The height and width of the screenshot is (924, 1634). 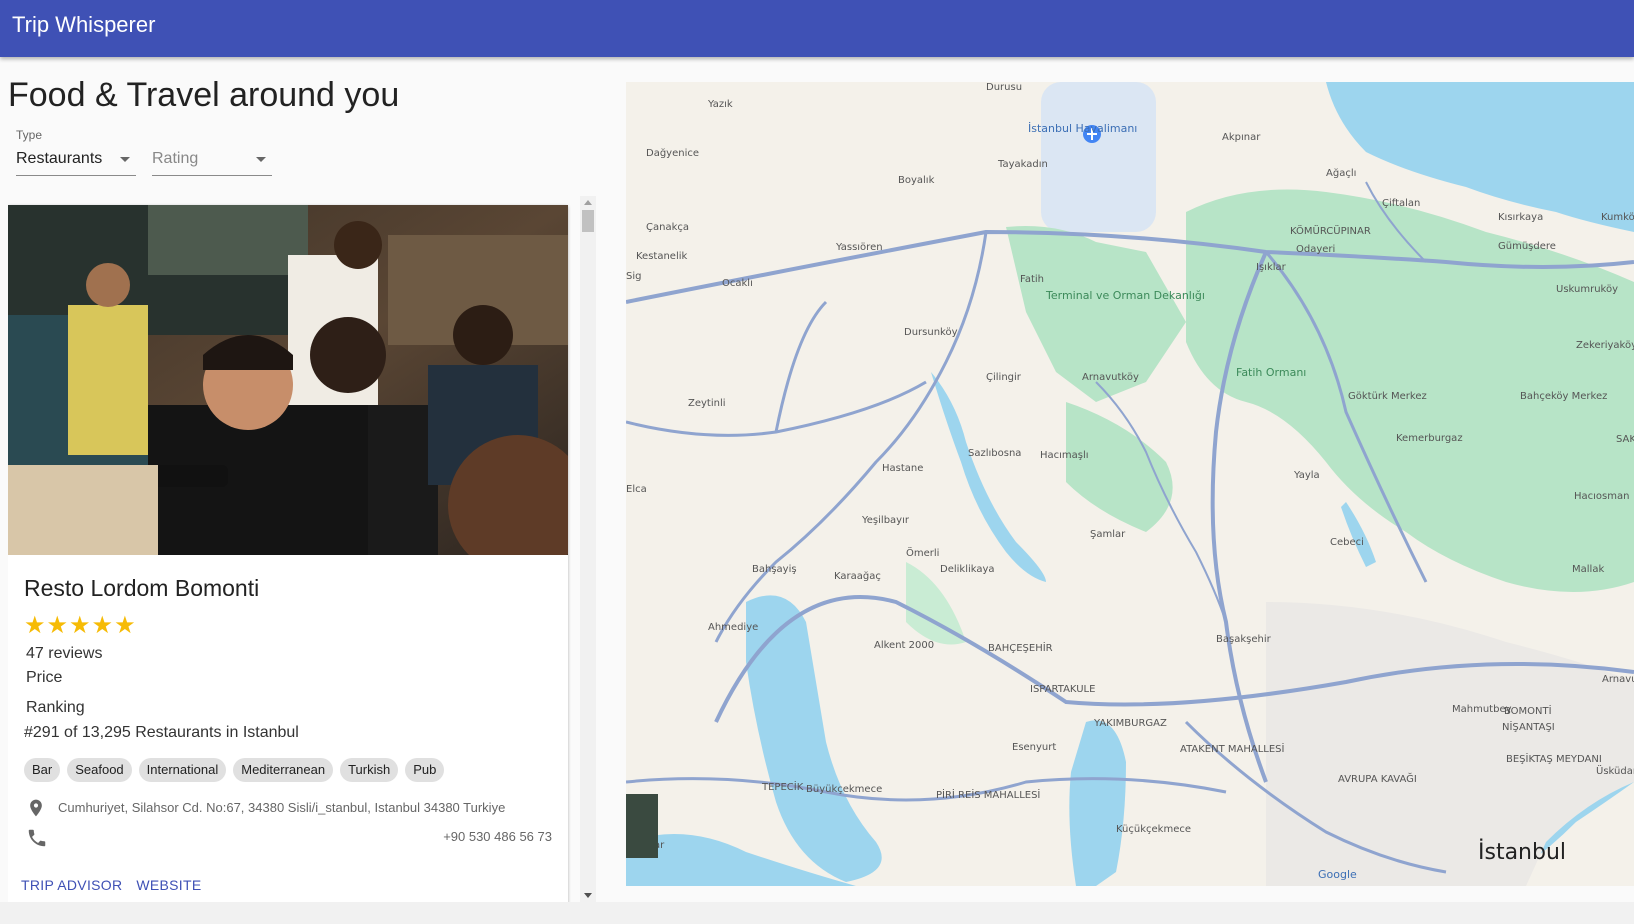 What do you see at coordinates (1271, 372) in the screenshot?
I see `map-label-forest: Fatih Ormanı` at bounding box center [1271, 372].